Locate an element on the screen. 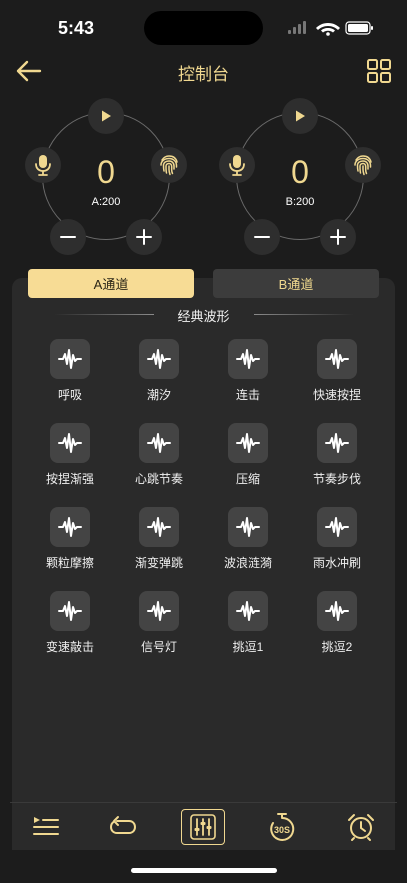 This screenshot has width=407, height=883. waveform-item: 信号灯 is located at coordinates (159, 626).